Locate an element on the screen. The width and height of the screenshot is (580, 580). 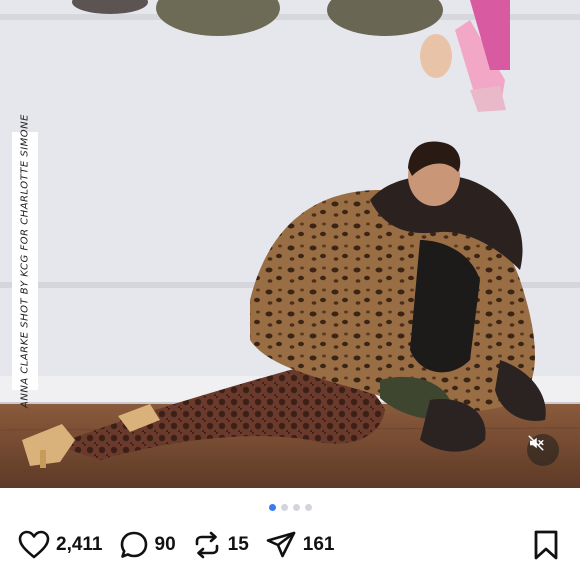
bookmark-button is located at coordinates (546, 547).